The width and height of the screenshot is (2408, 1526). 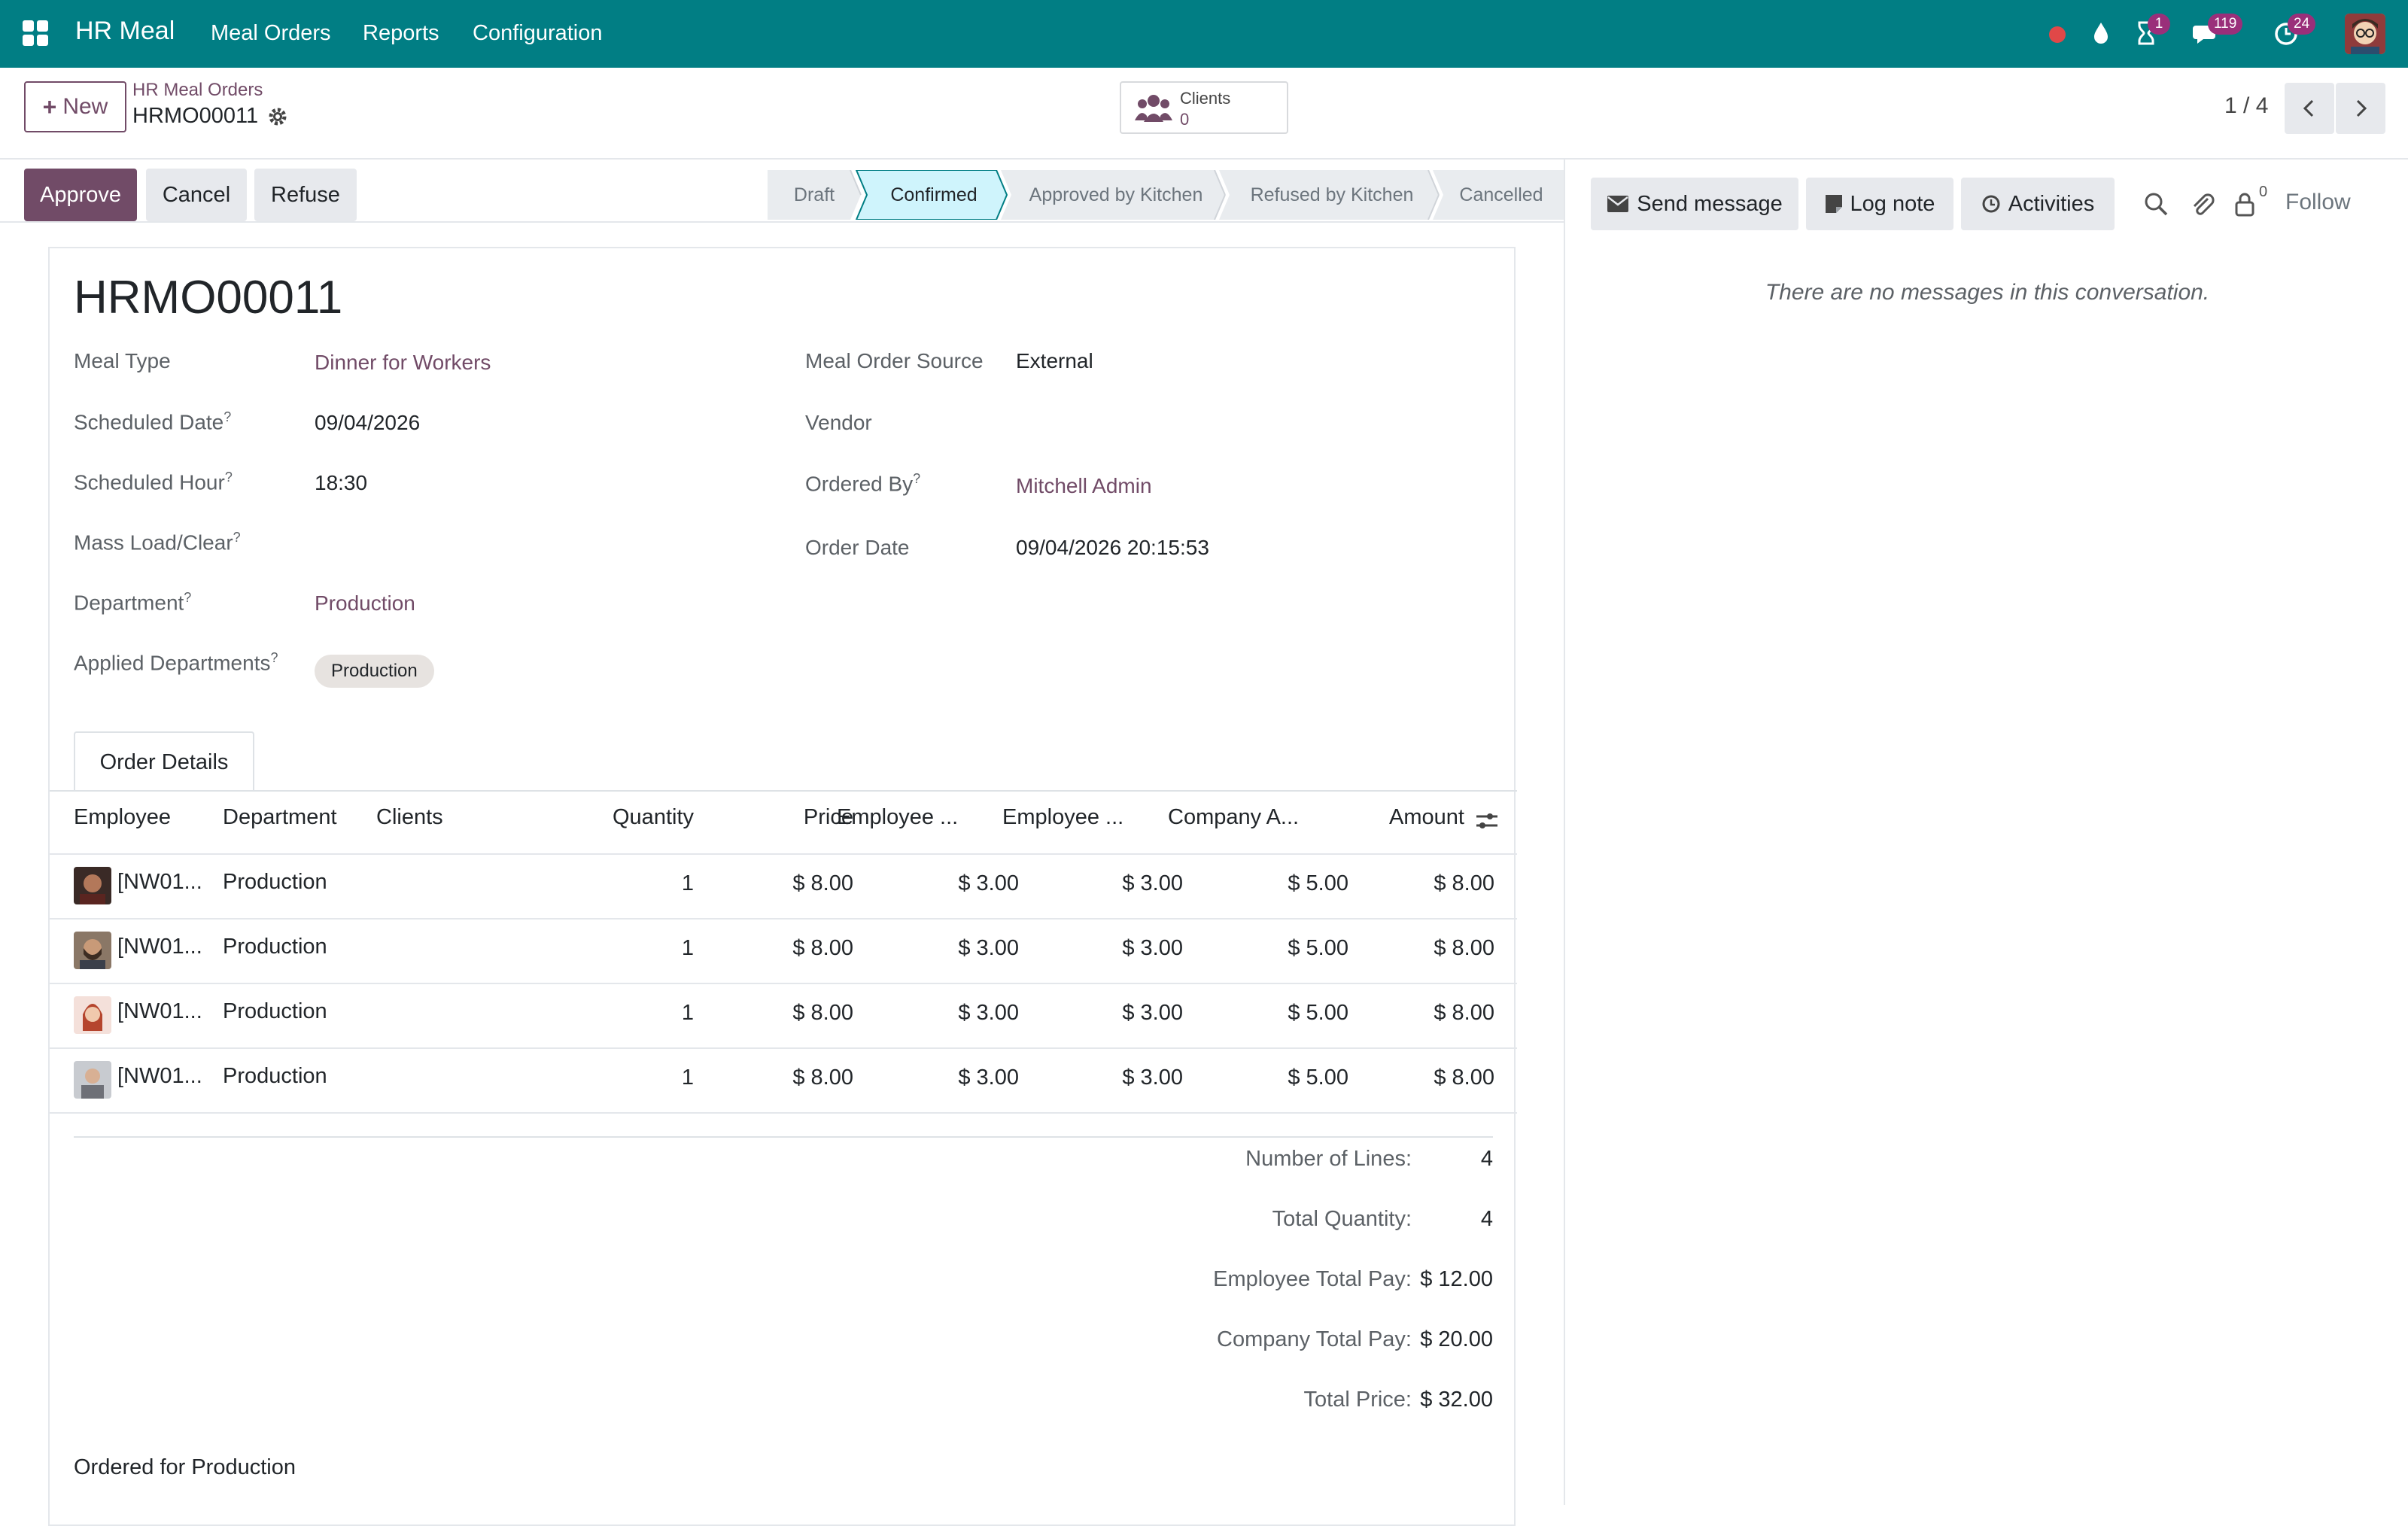 I want to click on clock-badge: 24, so click(x=2302, y=24).